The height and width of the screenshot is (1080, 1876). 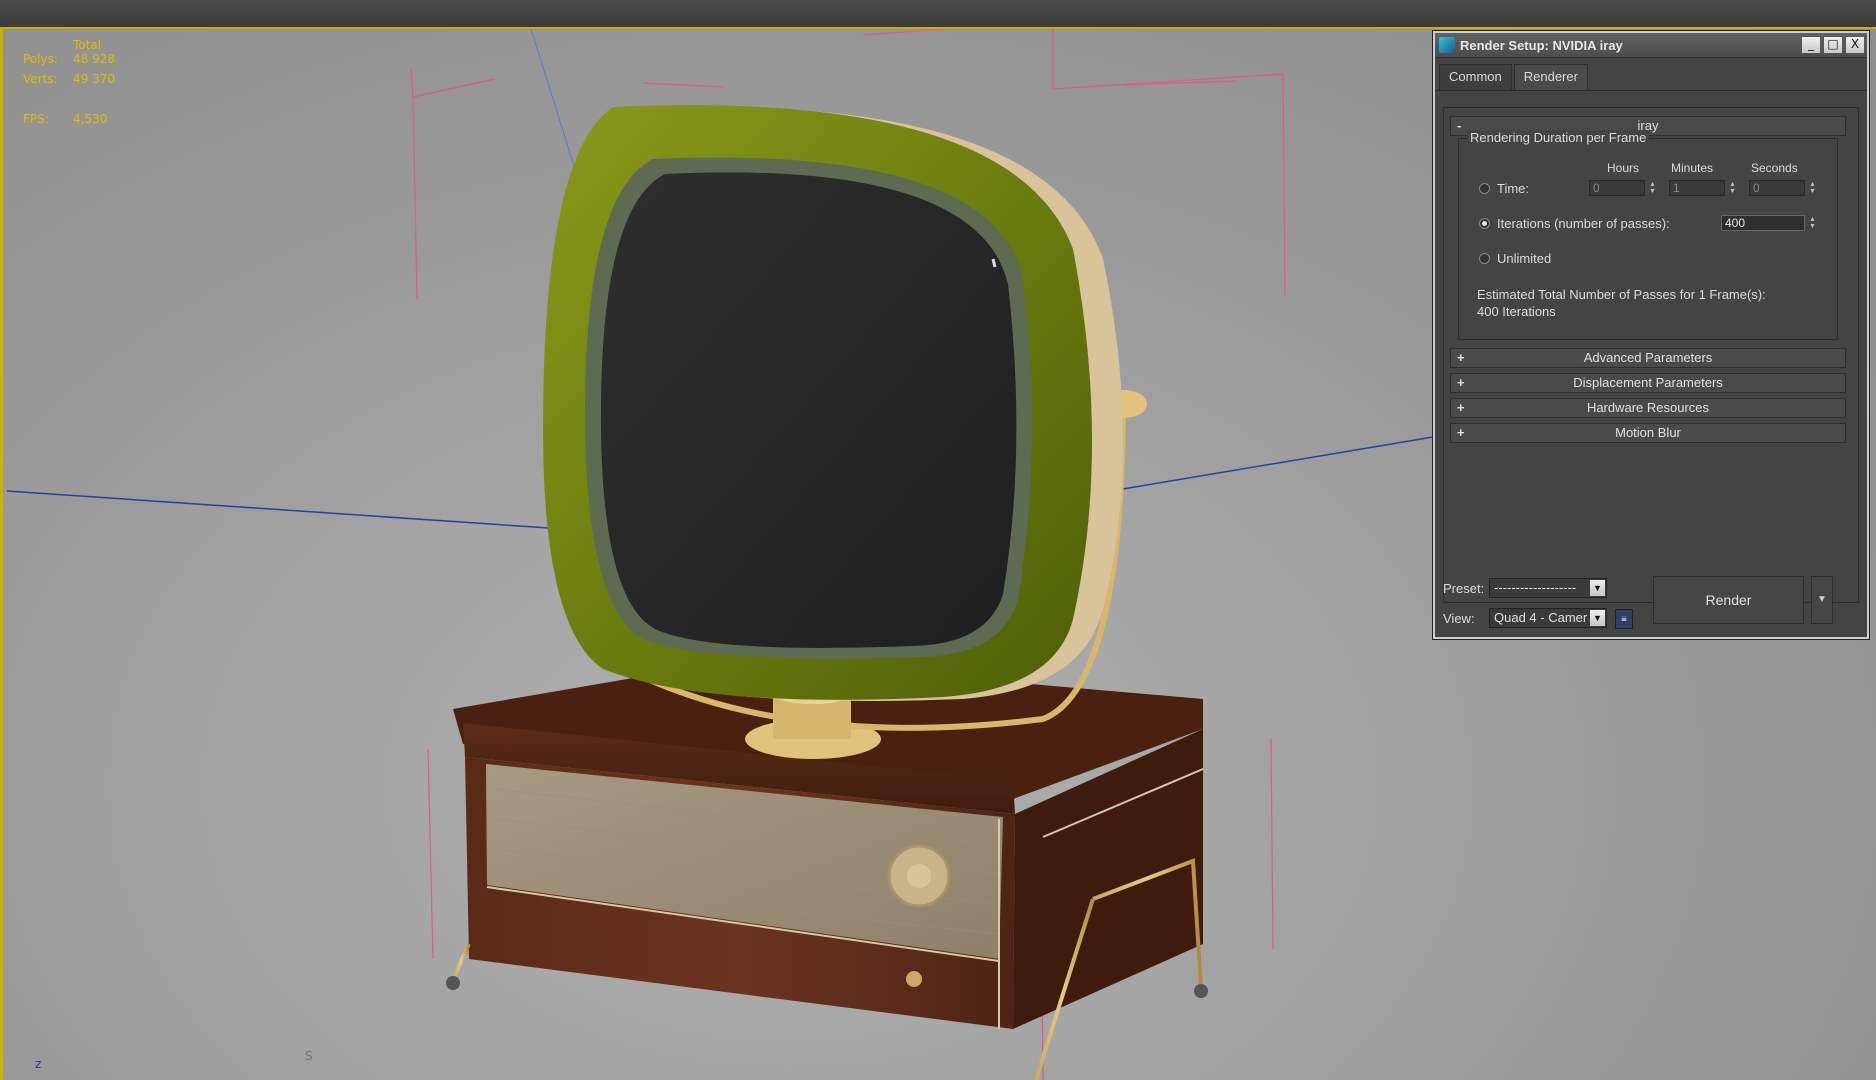 What do you see at coordinates (1447, 45) in the screenshot?
I see `app-icon` at bounding box center [1447, 45].